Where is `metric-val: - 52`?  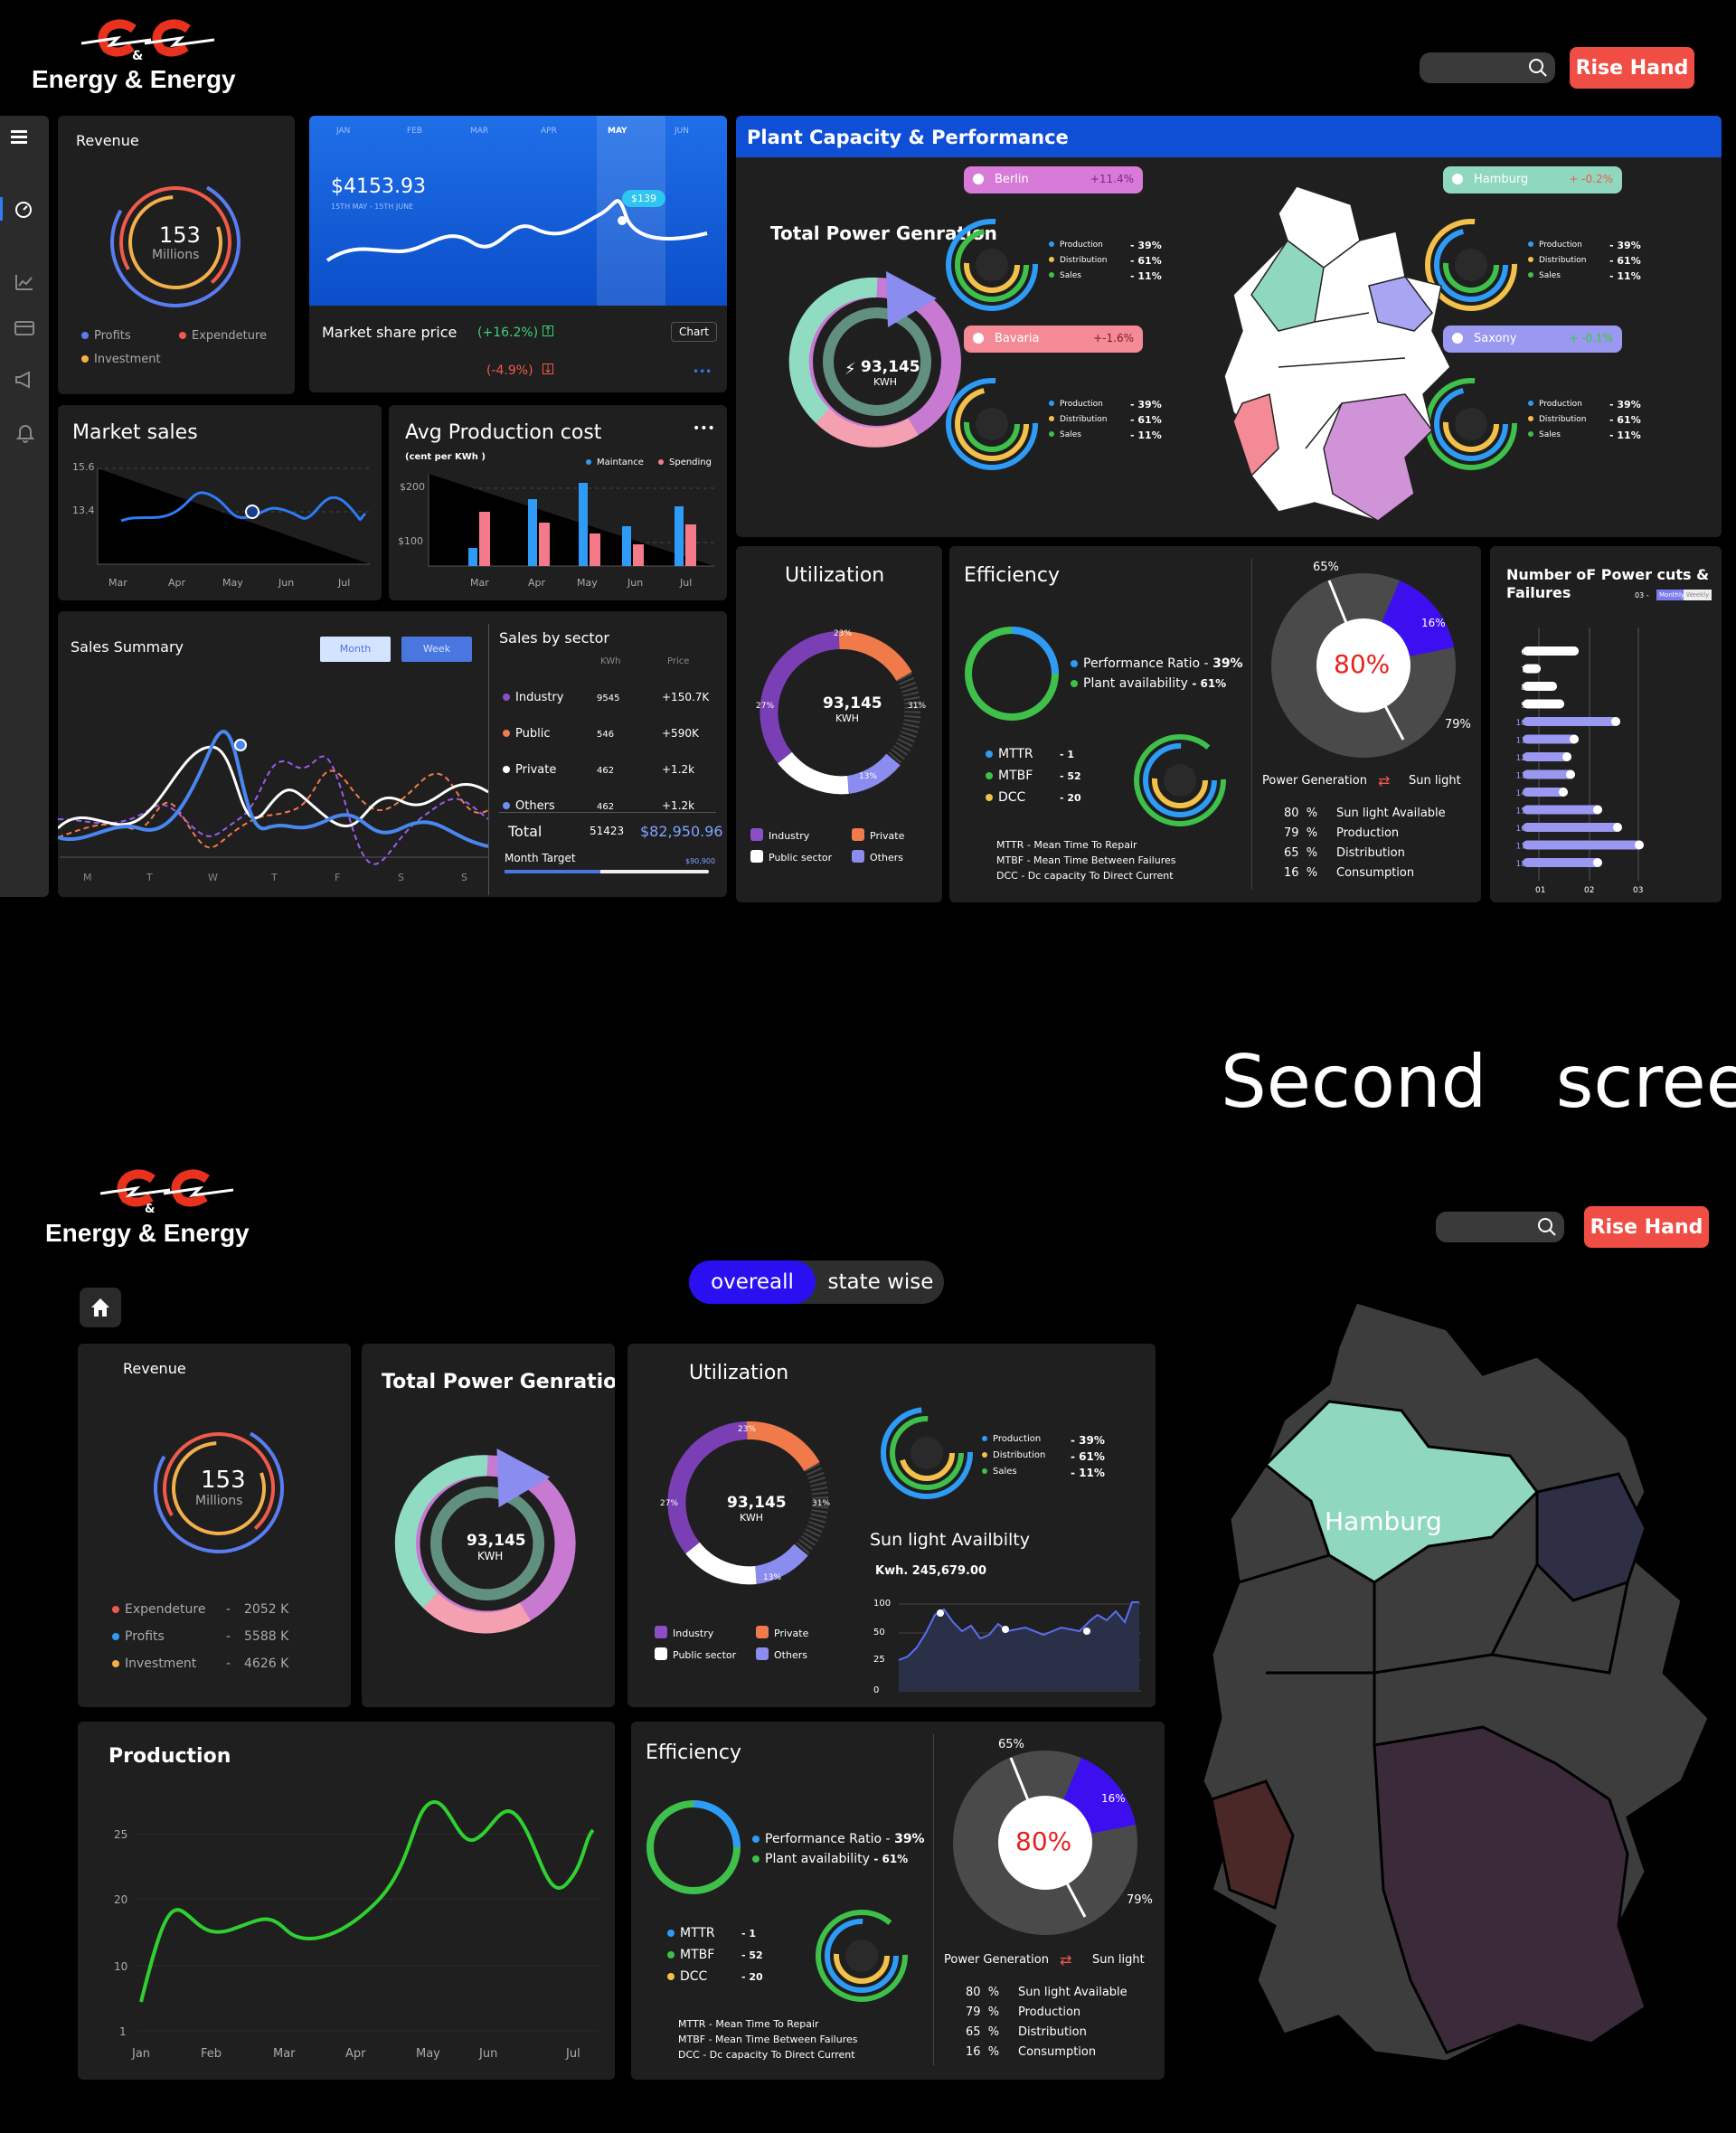 metric-val: - 52 is located at coordinates (1070, 776).